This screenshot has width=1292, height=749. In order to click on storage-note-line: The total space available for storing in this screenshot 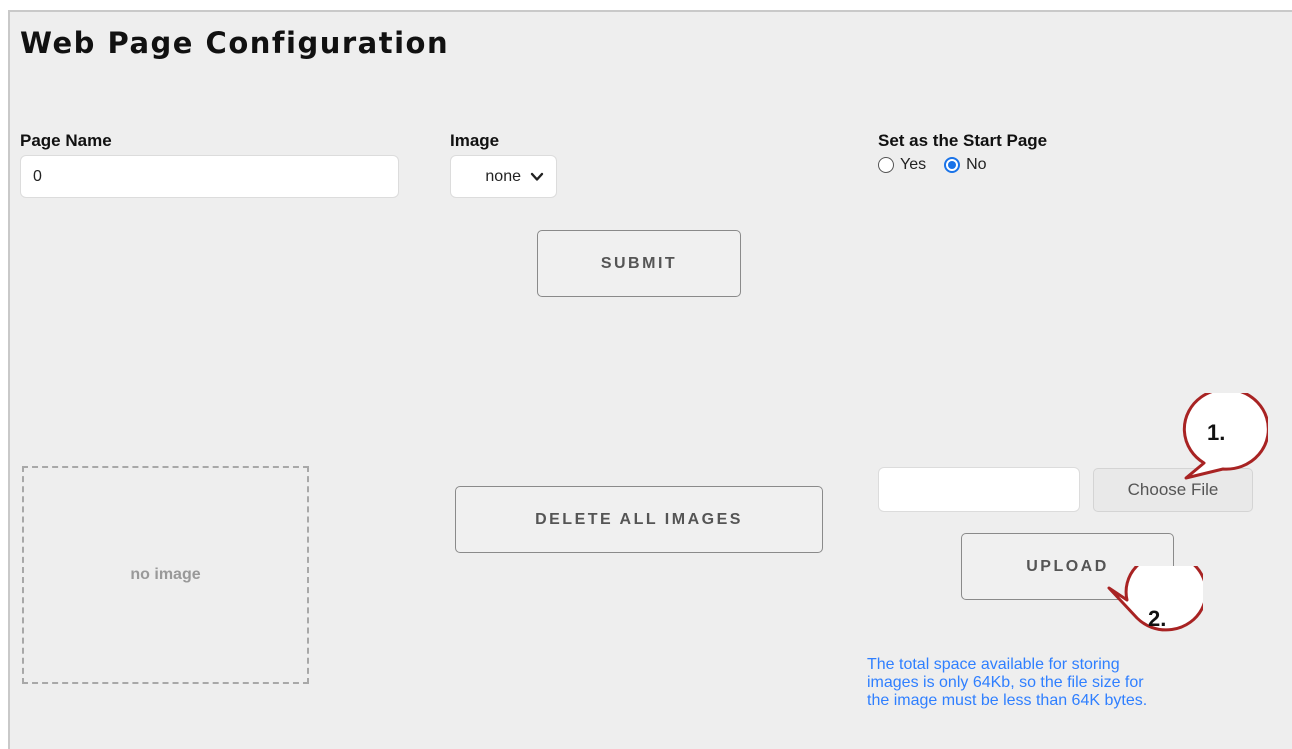, I will do `click(993, 664)`.